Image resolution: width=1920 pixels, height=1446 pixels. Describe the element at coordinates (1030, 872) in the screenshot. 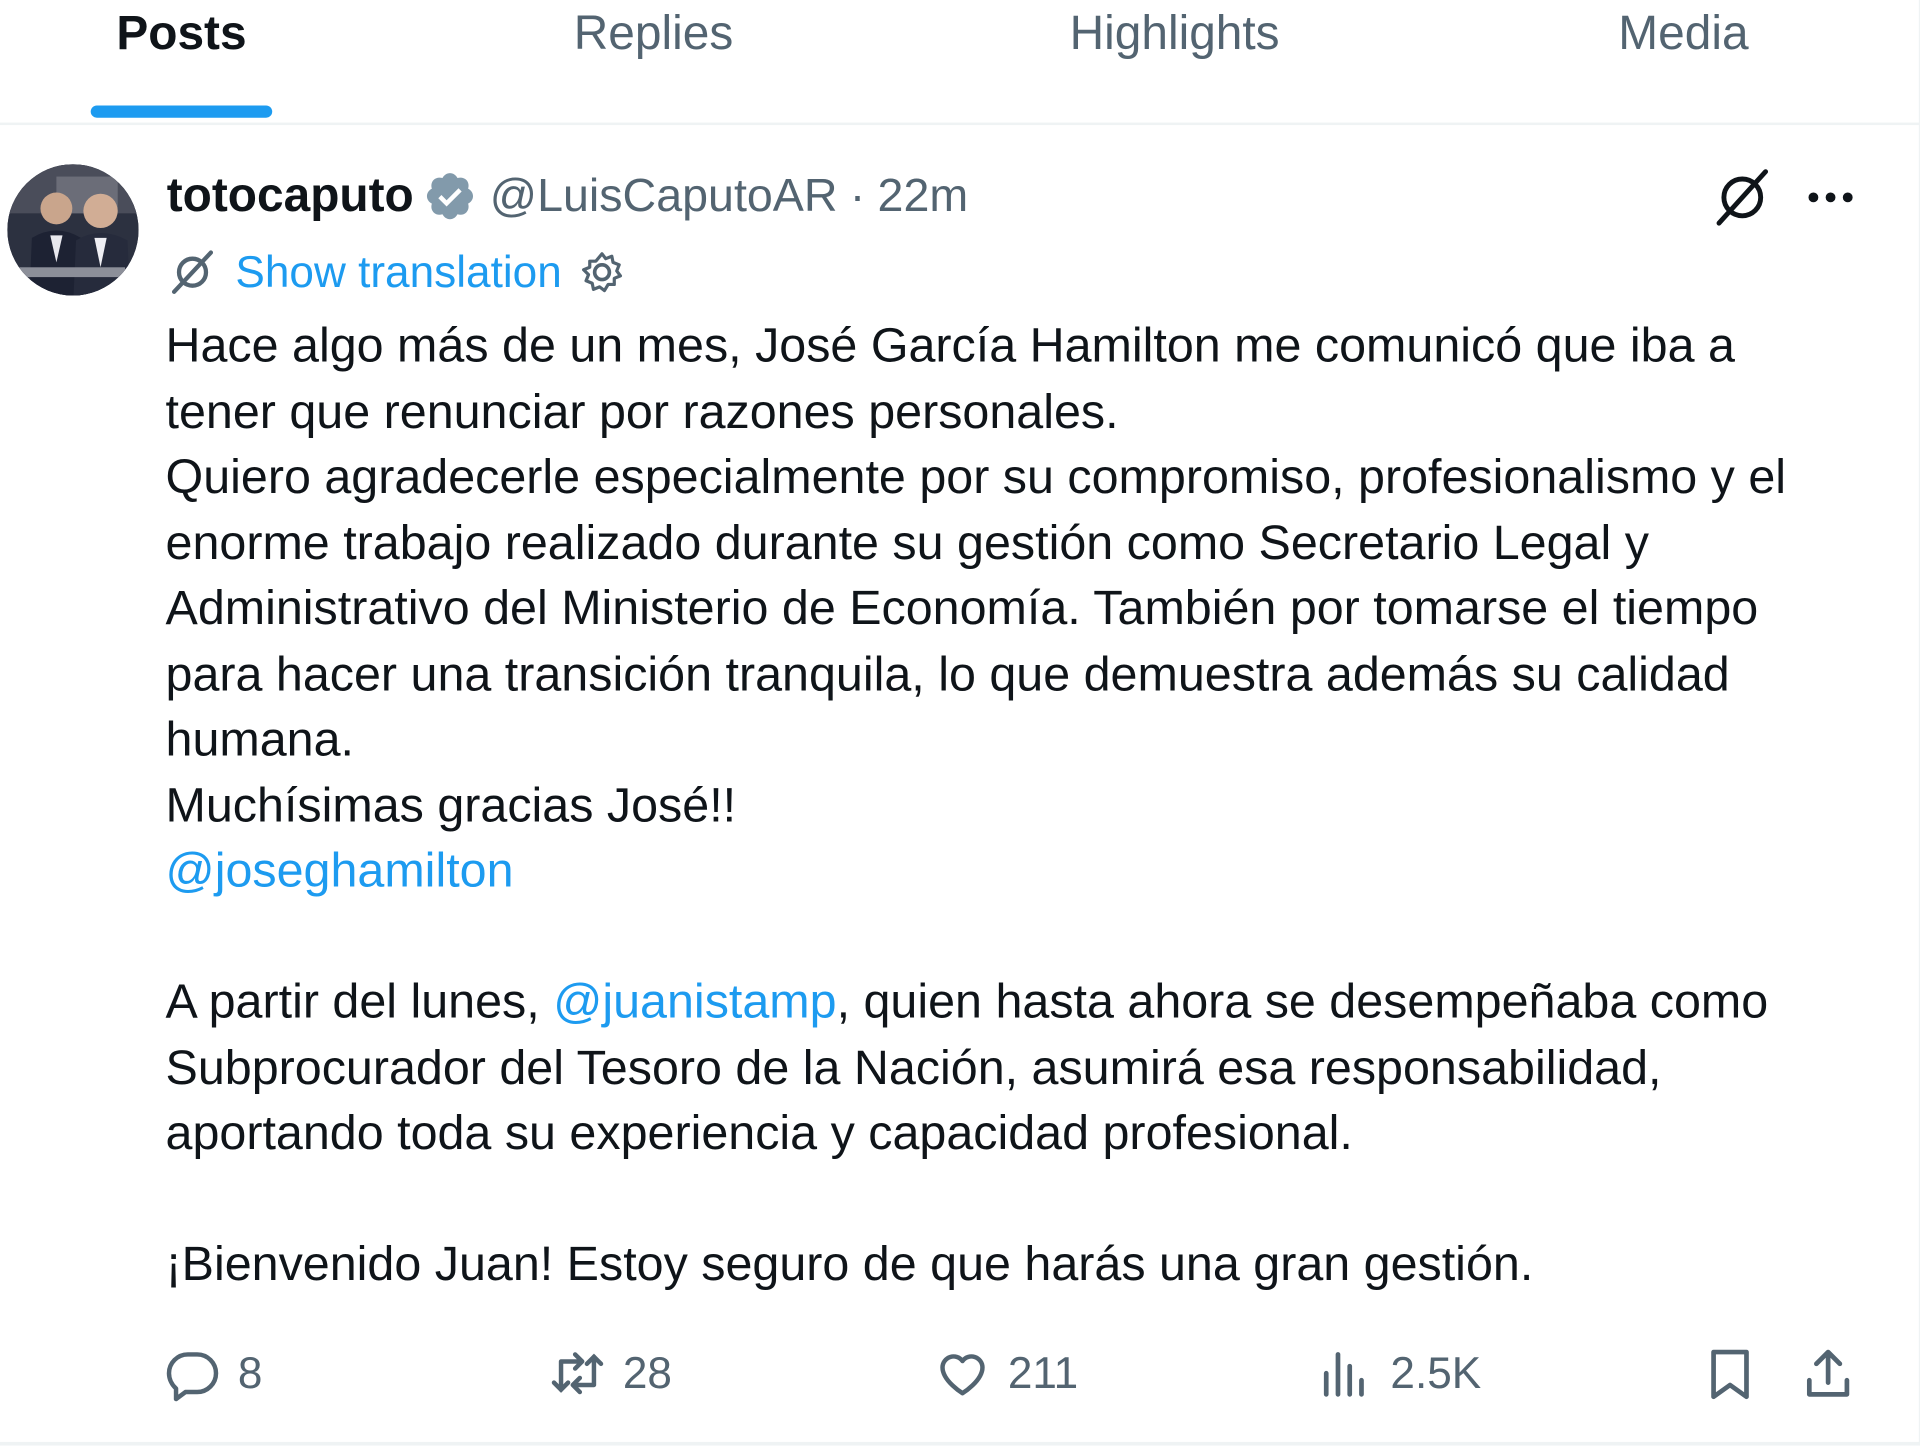

I see `text-line: @joseghamilton` at that location.